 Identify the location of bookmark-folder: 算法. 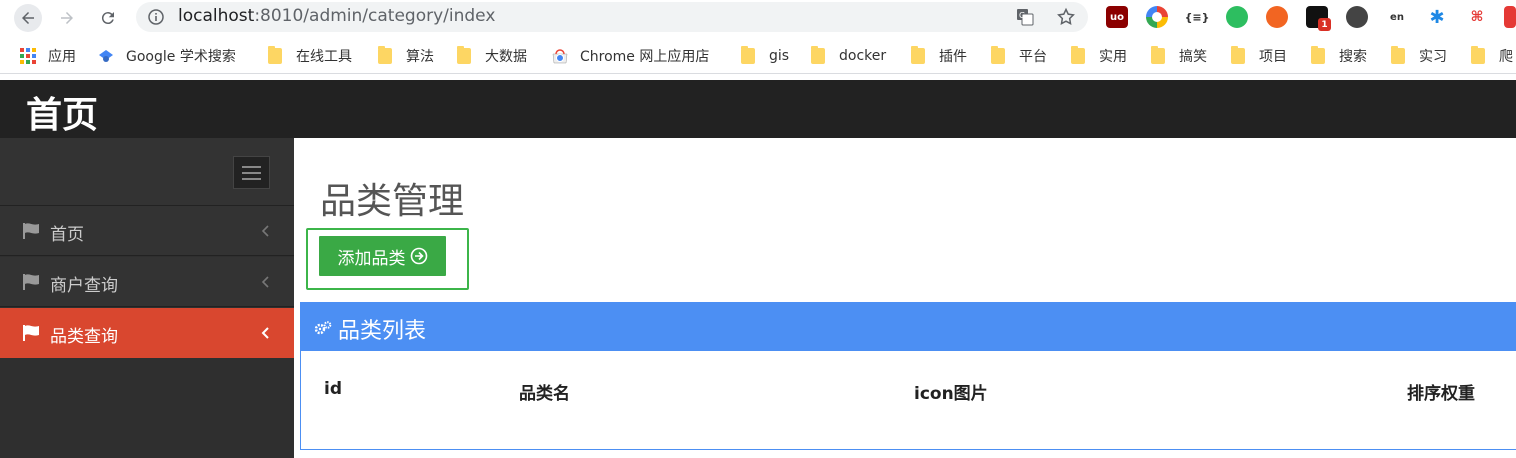
(406, 56).